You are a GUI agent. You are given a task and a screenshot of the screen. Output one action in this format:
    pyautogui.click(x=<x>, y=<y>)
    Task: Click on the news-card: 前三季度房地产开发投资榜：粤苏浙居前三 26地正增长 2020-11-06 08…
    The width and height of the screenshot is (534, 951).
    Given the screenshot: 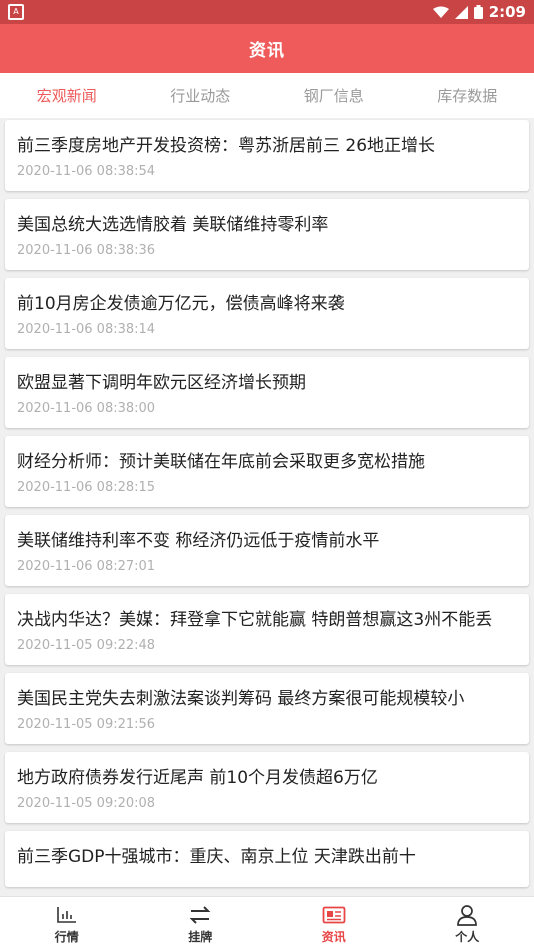 What is the action you would take?
    pyautogui.click(x=267, y=155)
    